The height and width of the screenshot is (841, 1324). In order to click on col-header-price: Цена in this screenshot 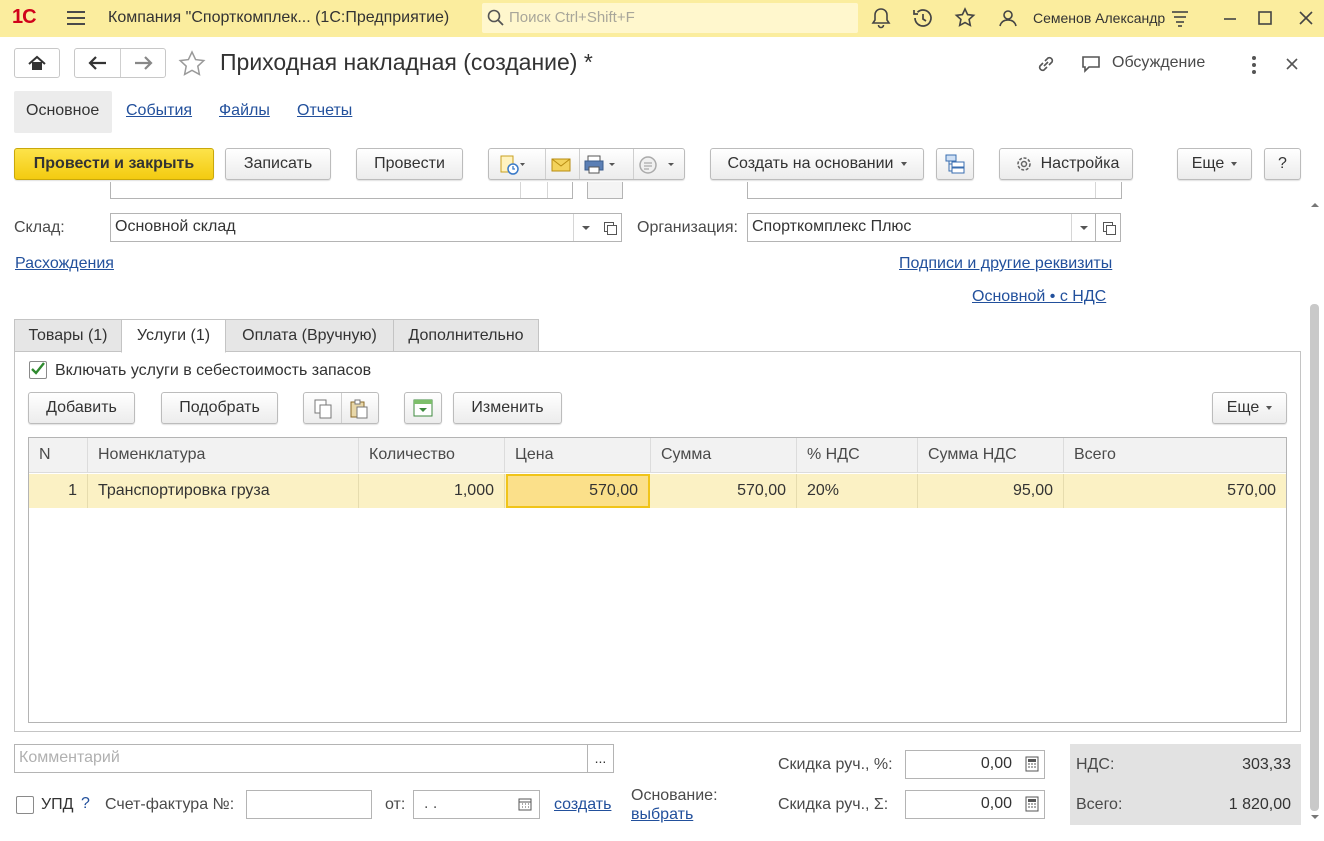, I will do `click(578, 455)`.